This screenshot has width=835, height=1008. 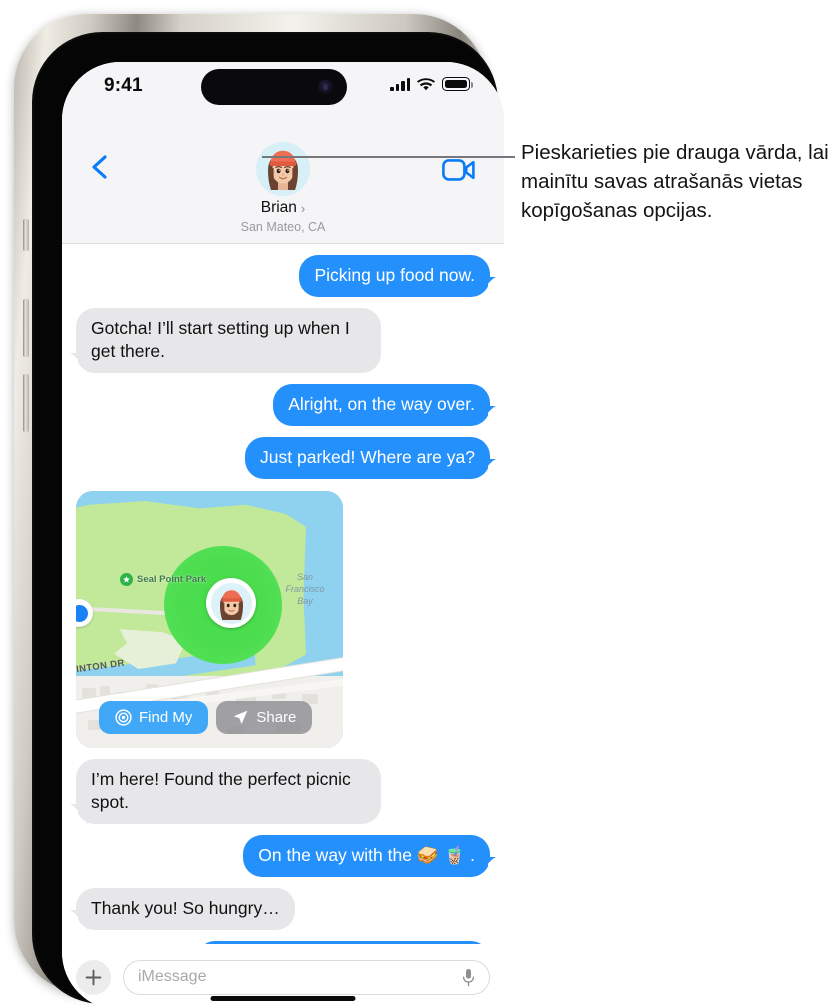 I want to click on message-row: Alright, on the way over., so click(x=283, y=405).